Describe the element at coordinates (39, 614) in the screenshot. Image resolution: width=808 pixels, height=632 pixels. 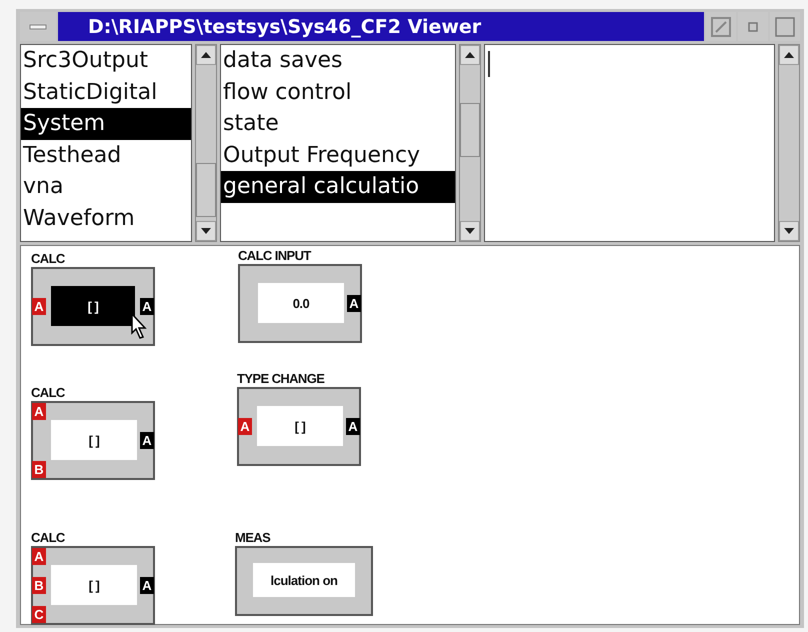
I see `input-port: C` at that location.